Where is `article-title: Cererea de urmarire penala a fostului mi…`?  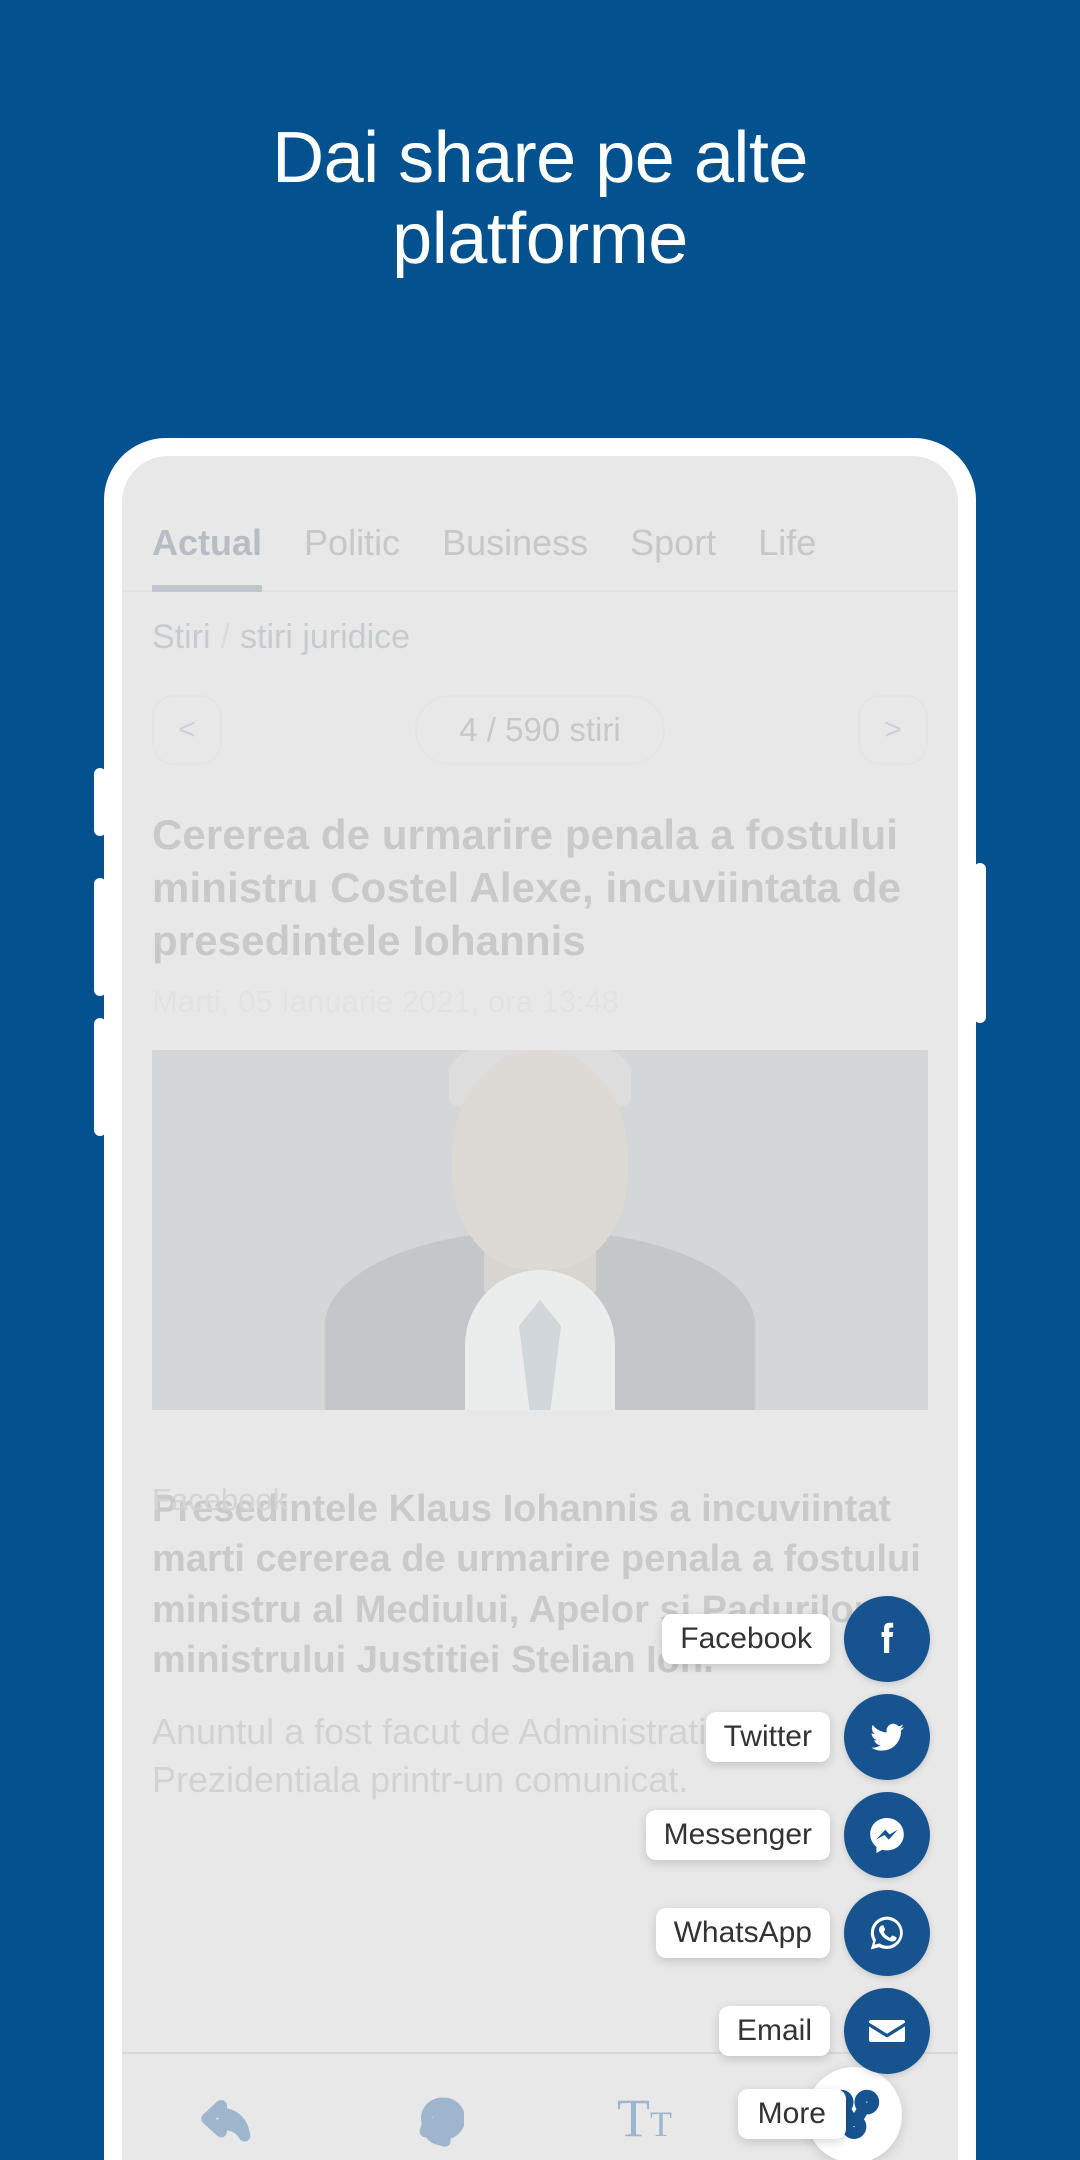 article-title: Cererea de urmarire penala a fostului mi… is located at coordinates (527, 887).